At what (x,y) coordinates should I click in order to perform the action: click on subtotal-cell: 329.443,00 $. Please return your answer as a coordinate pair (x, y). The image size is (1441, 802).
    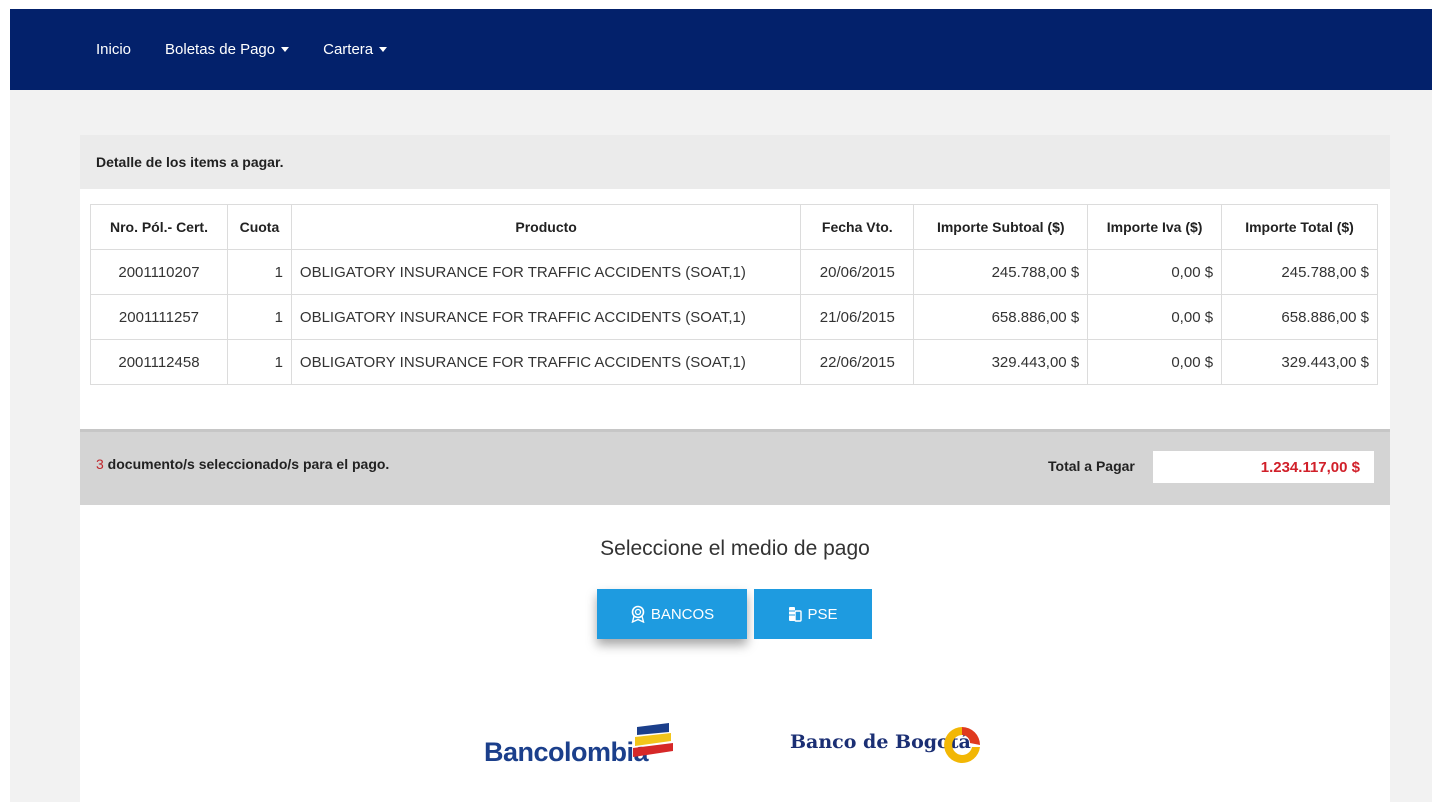
    Looking at the image, I should click on (1001, 362).